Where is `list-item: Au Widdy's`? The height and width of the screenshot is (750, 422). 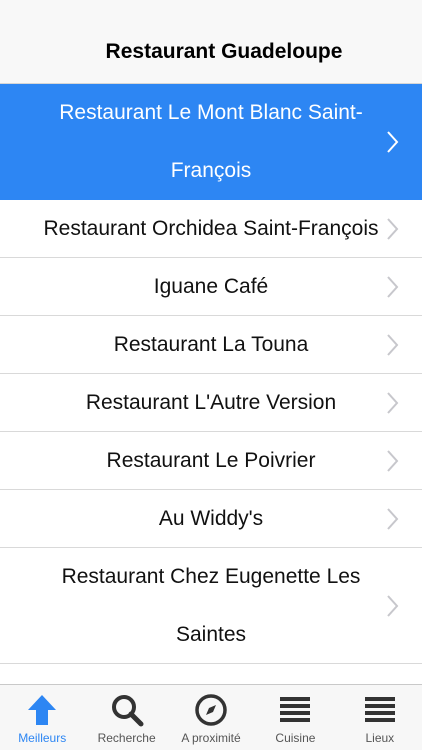 list-item: Au Widdy's is located at coordinates (211, 519).